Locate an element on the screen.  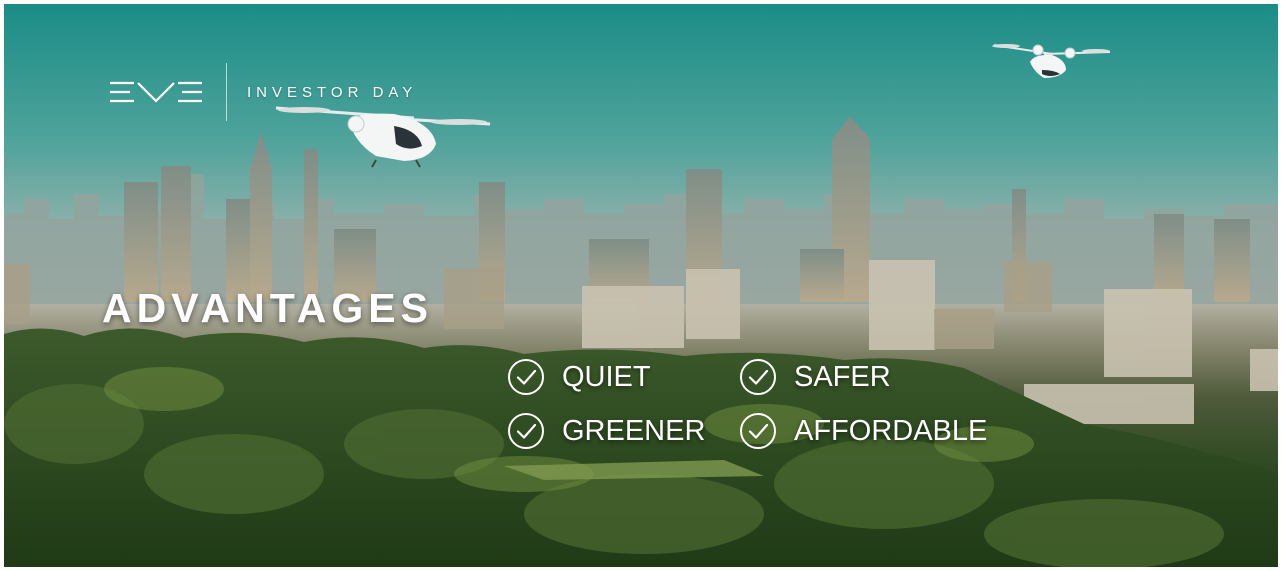
advantage-label: GREENER is located at coordinates (634, 430).